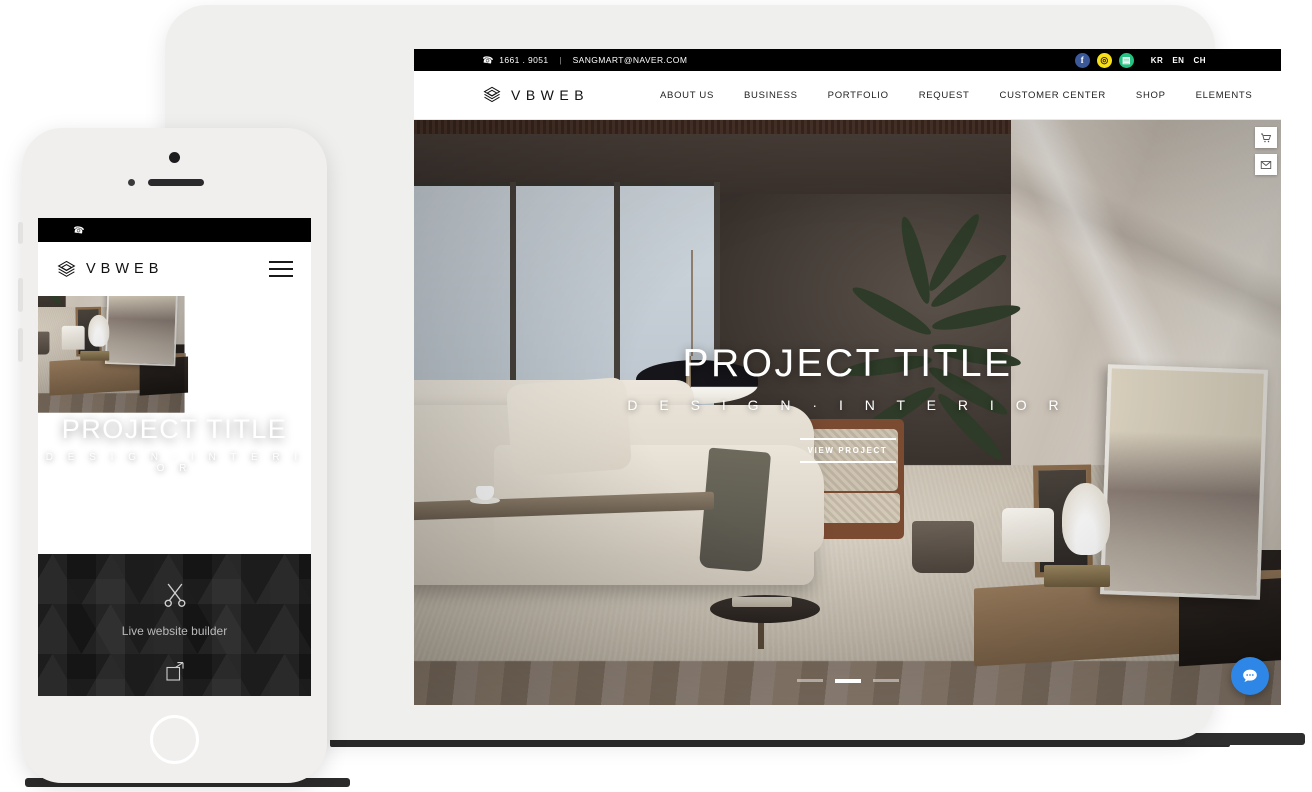 This screenshot has height=792, width=1312. I want to click on side-quick-buttons, so click(1266, 154).